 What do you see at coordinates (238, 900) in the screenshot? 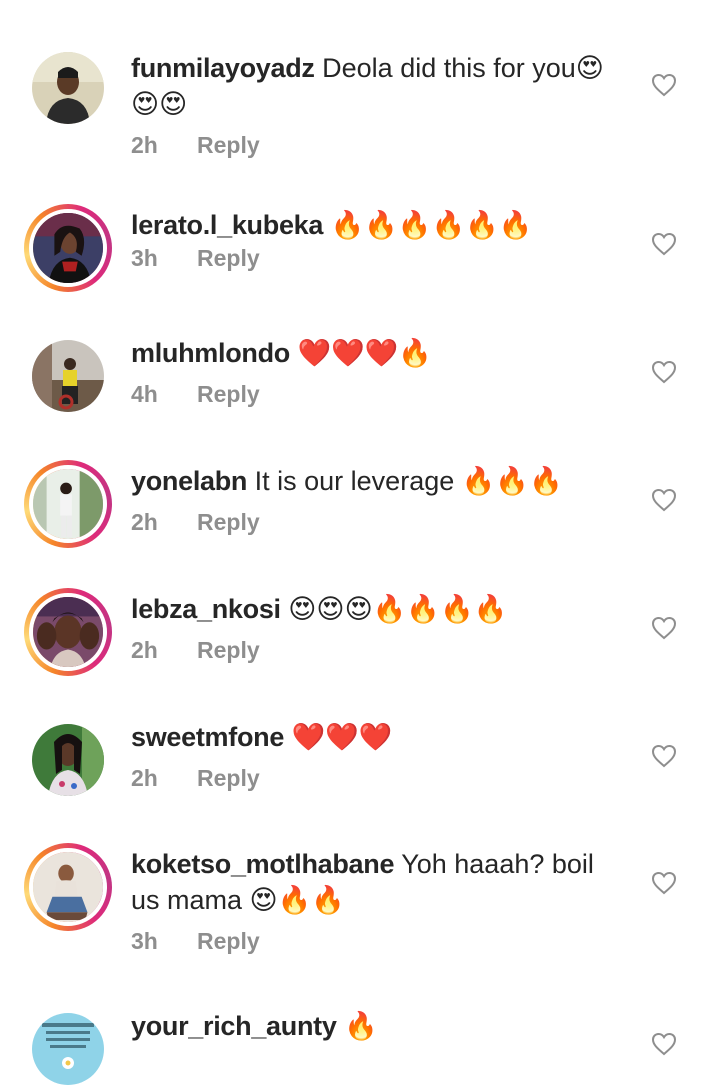
I see `comment-body-line2: us mama 😍🔥🔥` at bounding box center [238, 900].